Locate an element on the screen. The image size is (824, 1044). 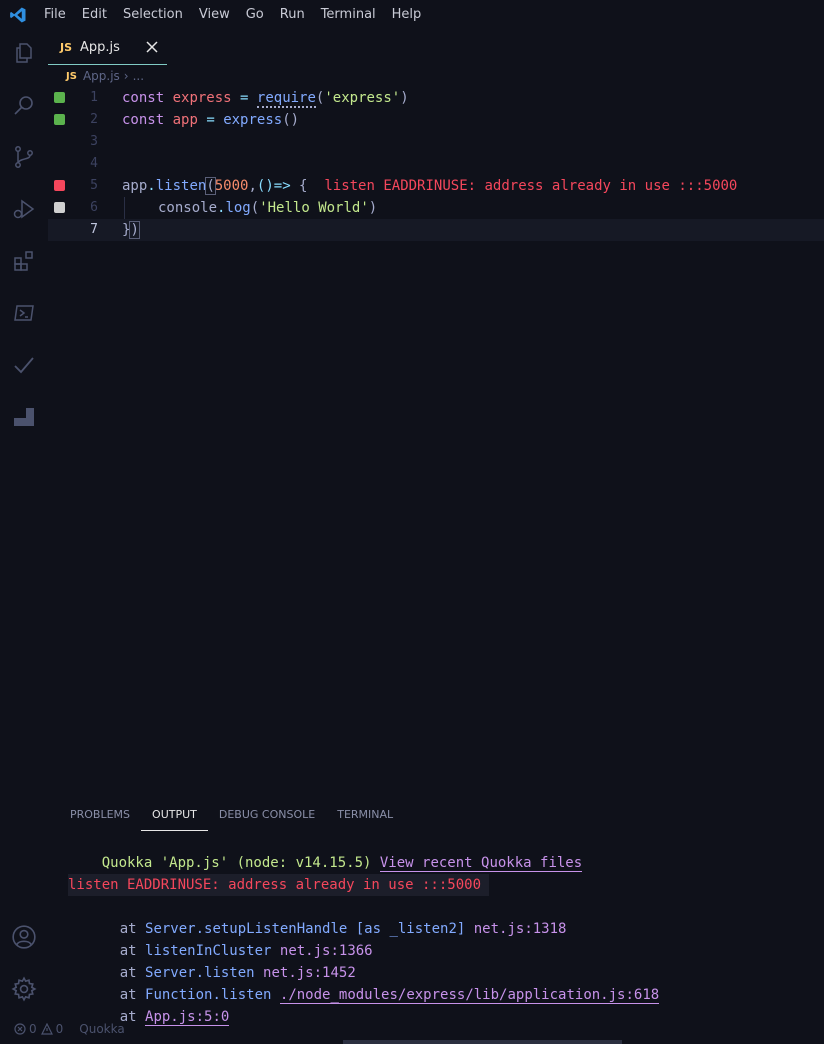
code-text: const app = express() is located at coordinates (211, 120).